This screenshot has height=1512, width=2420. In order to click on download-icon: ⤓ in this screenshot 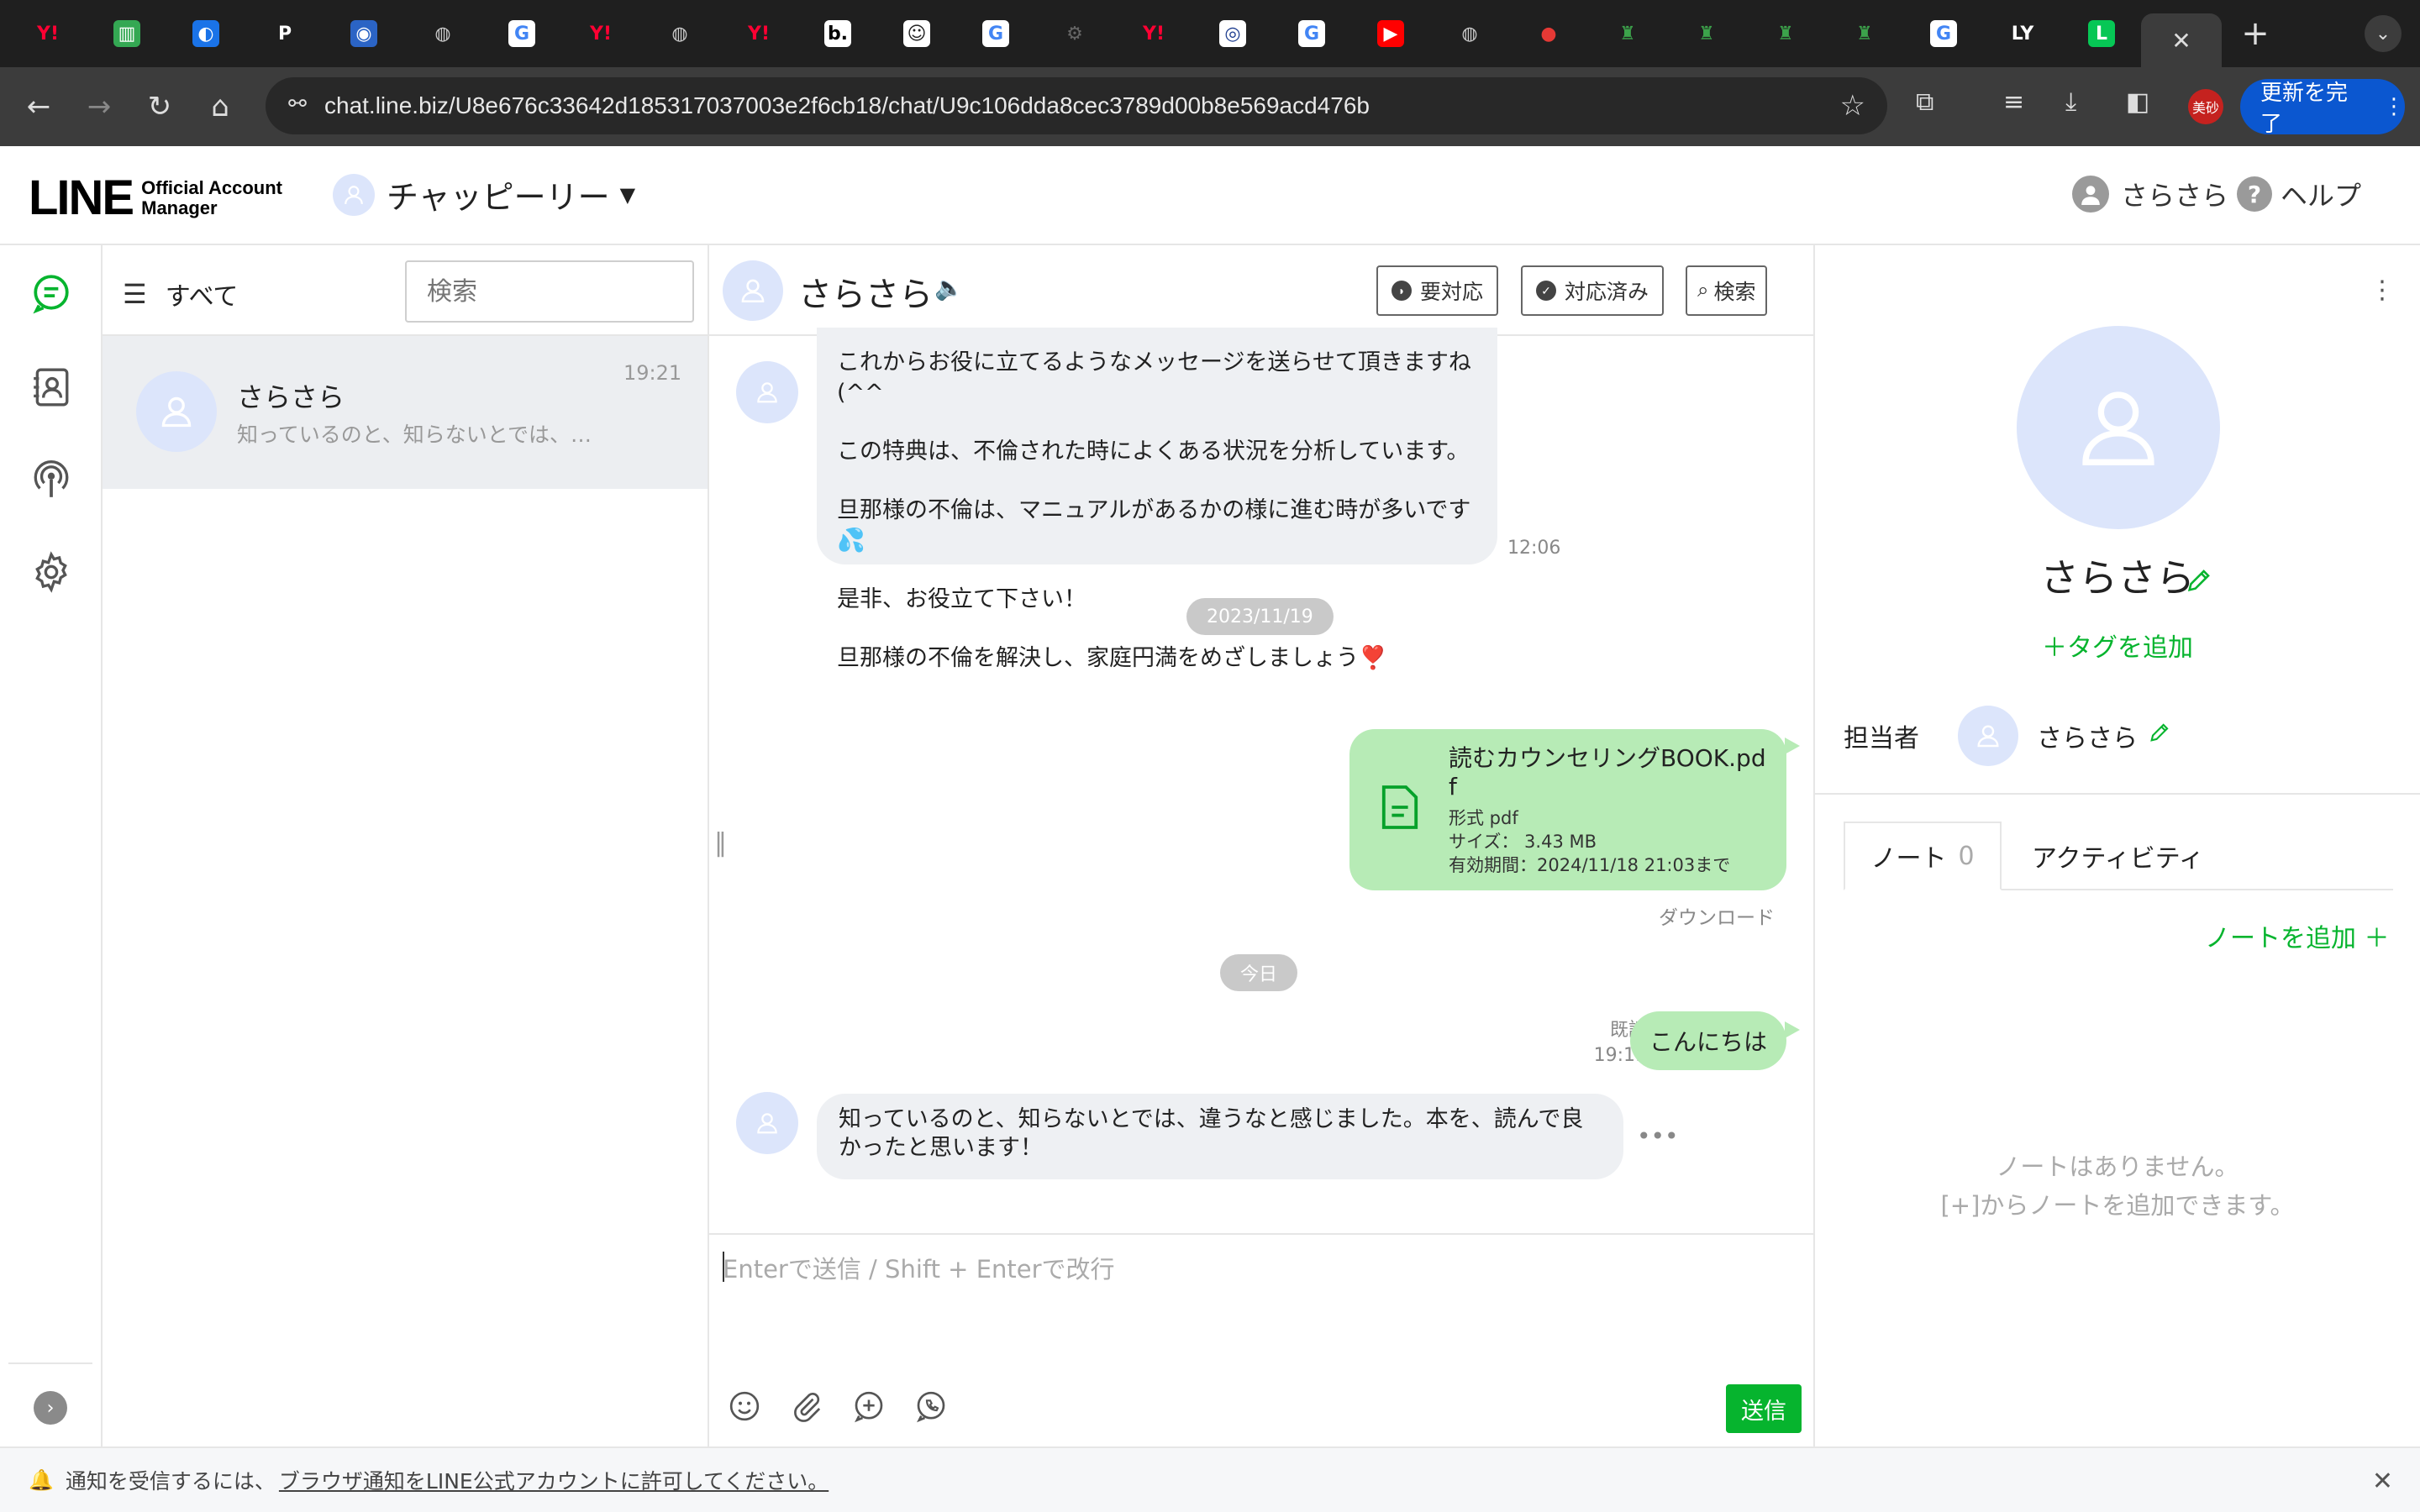, I will do `click(2070, 102)`.